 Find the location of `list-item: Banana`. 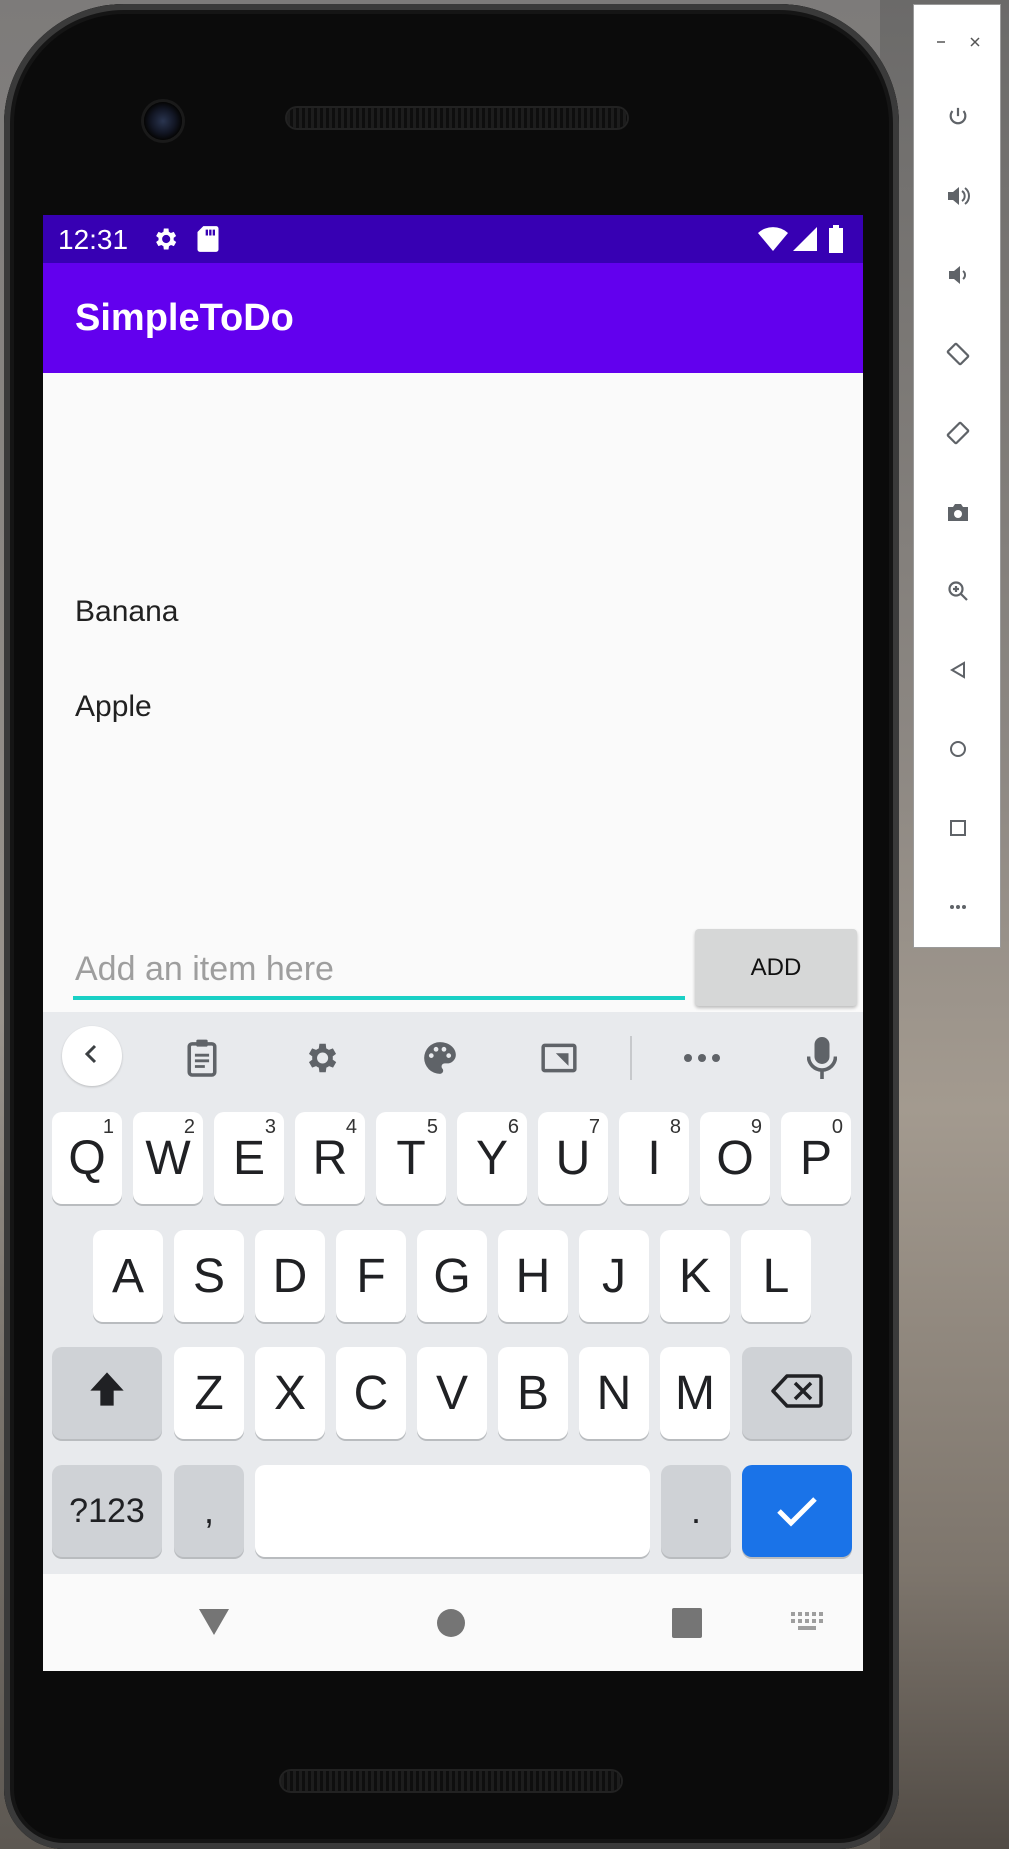

list-item: Banana is located at coordinates (126, 612).